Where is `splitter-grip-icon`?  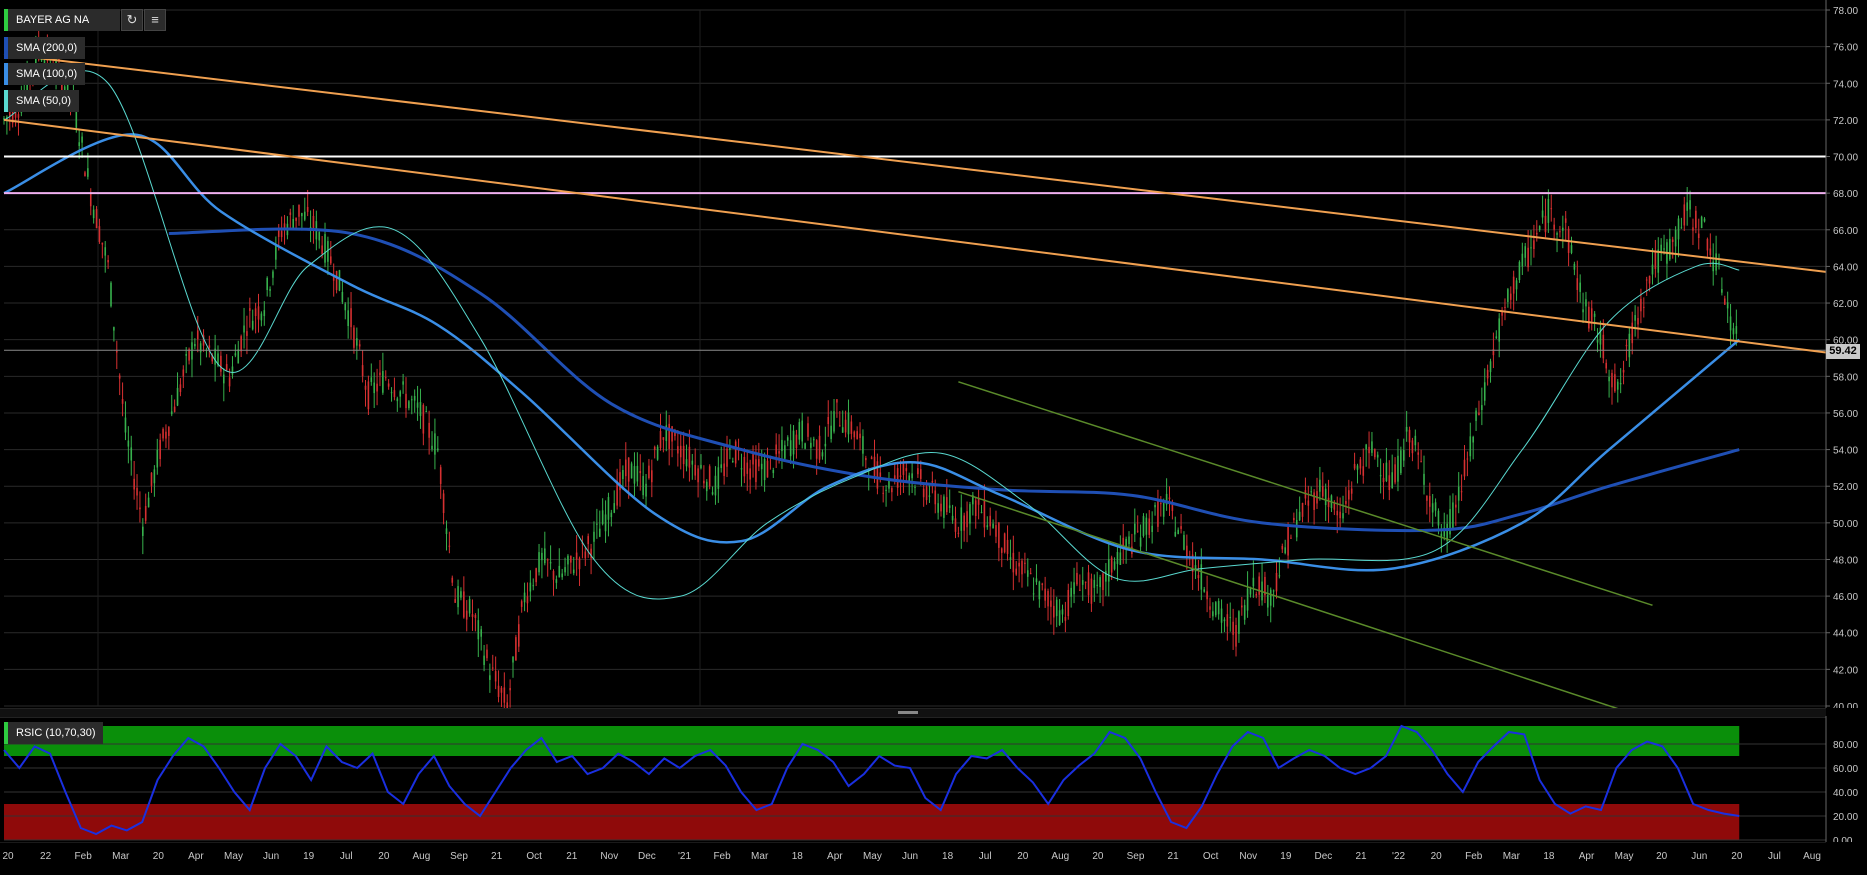 splitter-grip-icon is located at coordinates (908, 712).